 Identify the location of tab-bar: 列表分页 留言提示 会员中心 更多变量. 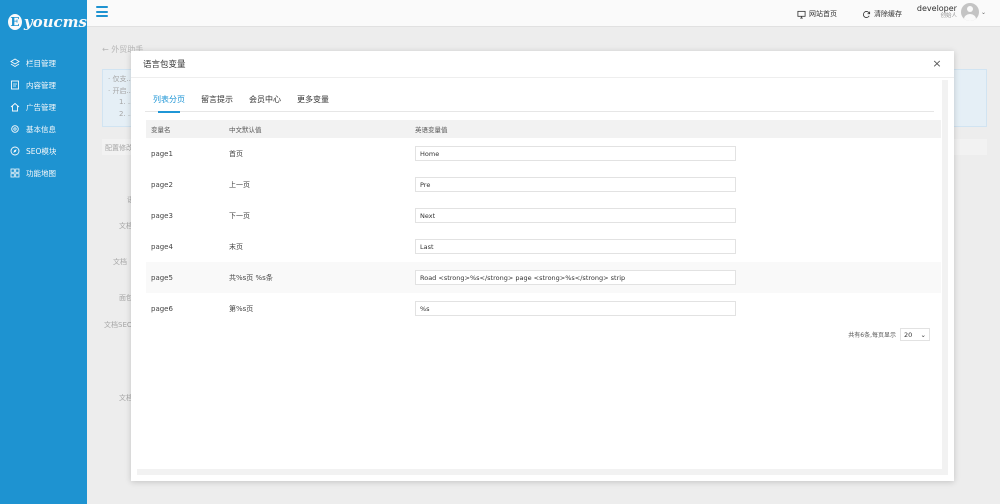
(539, 101).